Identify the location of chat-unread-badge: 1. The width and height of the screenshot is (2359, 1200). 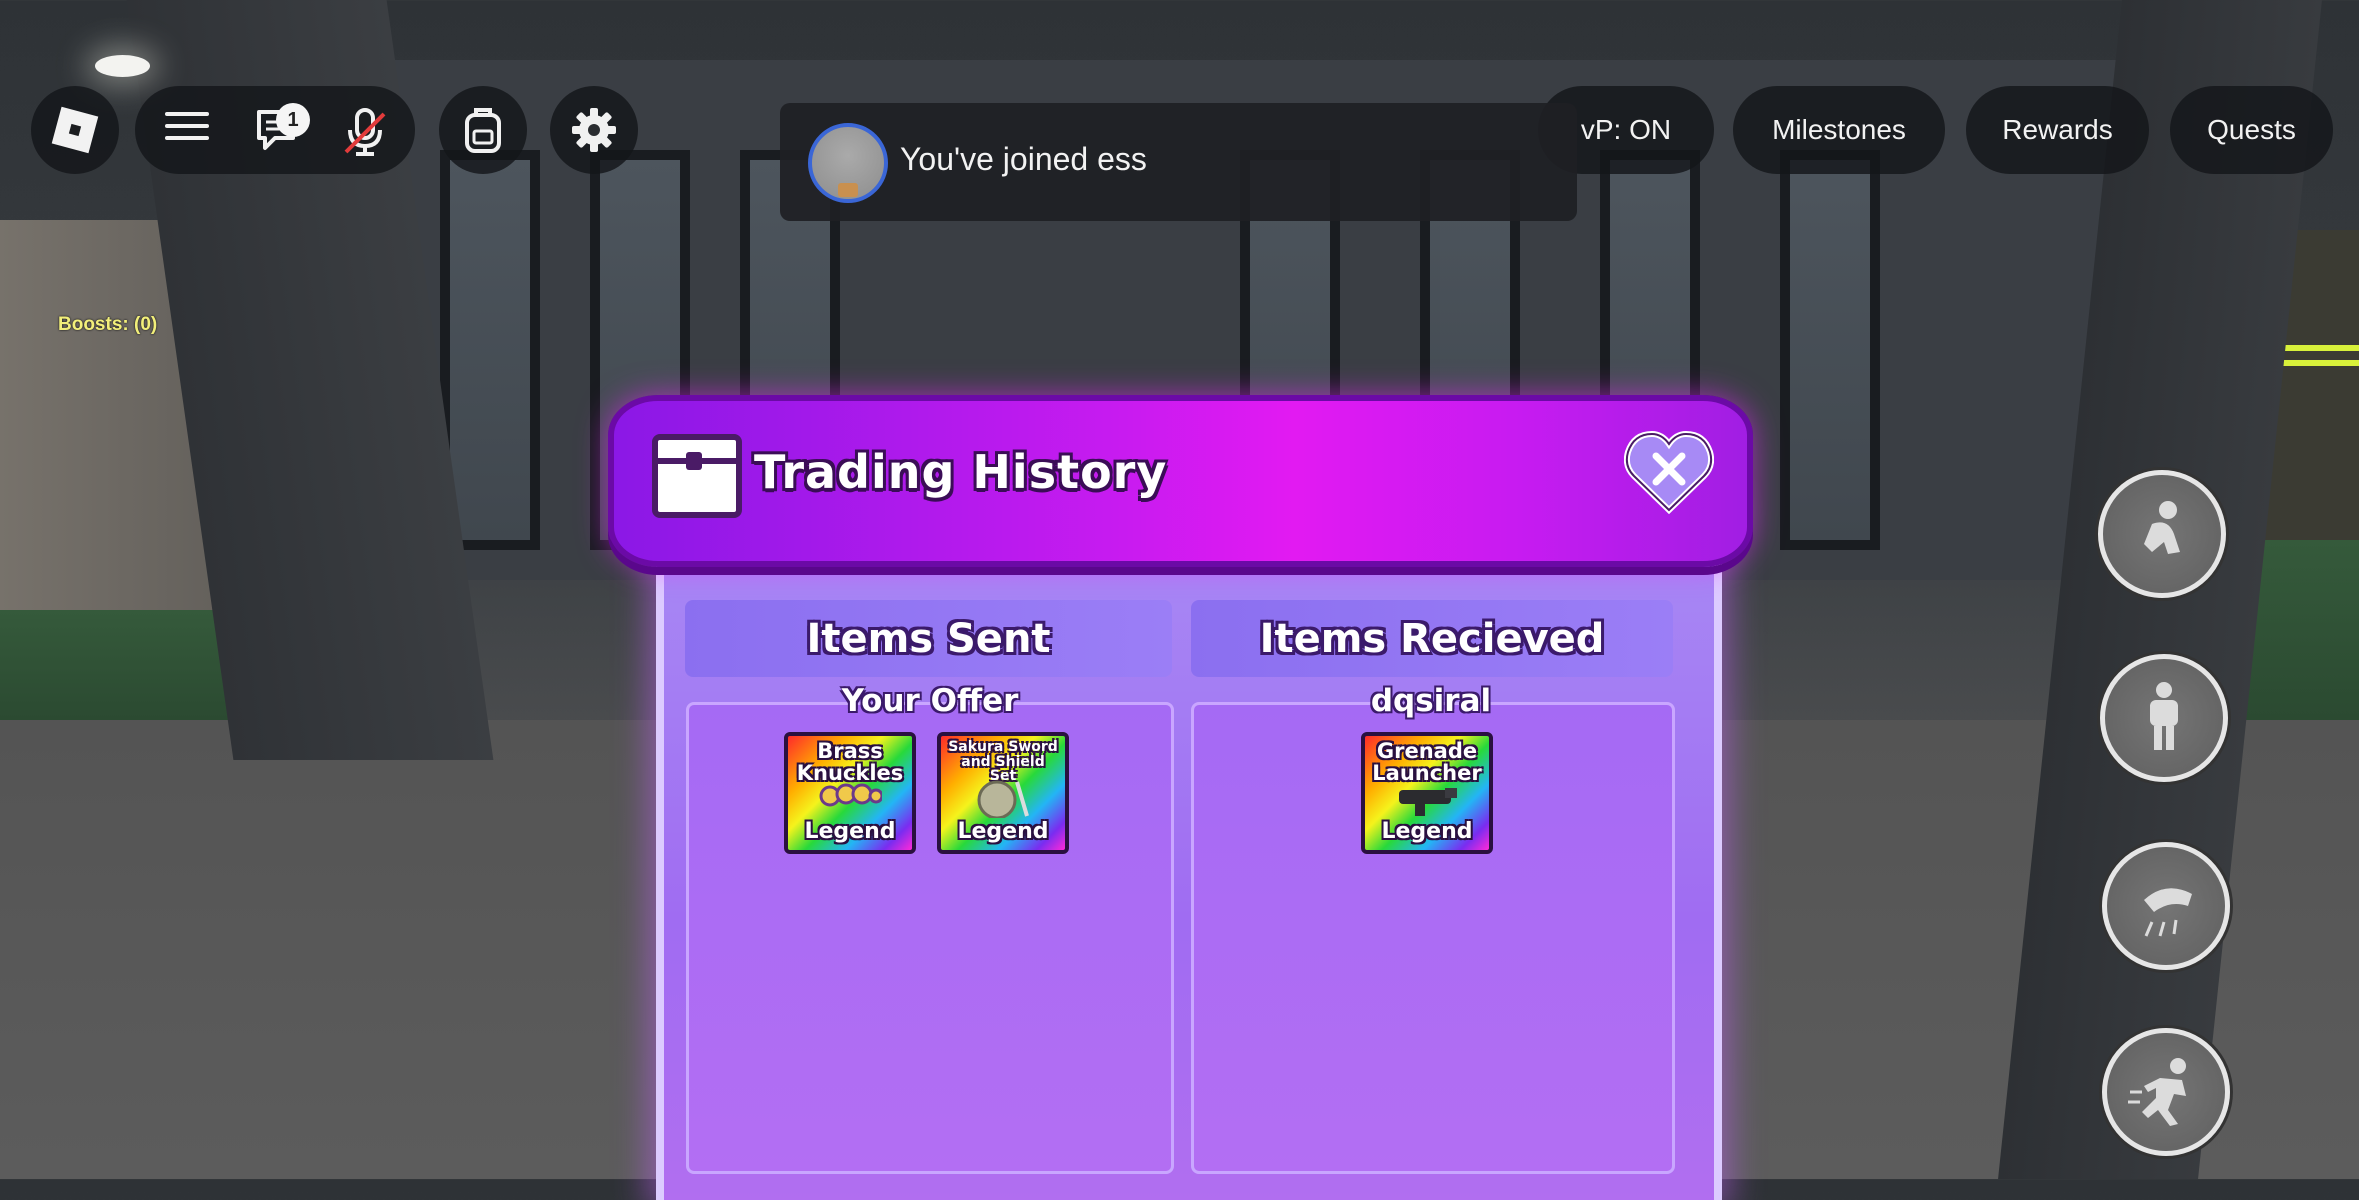
(293, 120).